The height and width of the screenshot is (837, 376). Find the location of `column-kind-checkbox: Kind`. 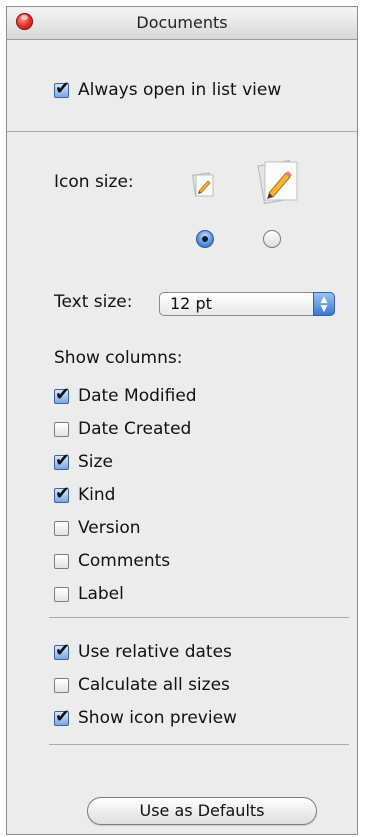

column-kind-checkbox: Kind is located at coordinates (85, 494).